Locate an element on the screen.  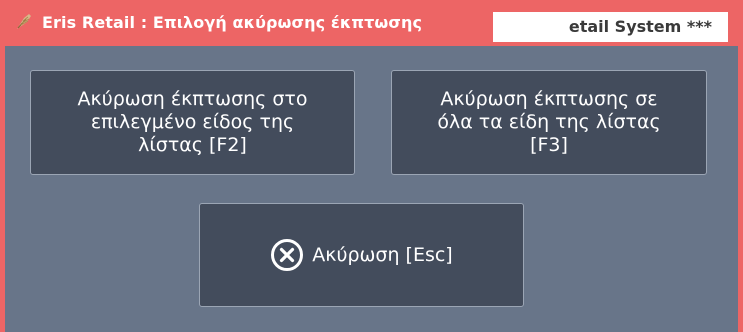
background-window-title-area: etail System *** is located at coordinates (610, 27).